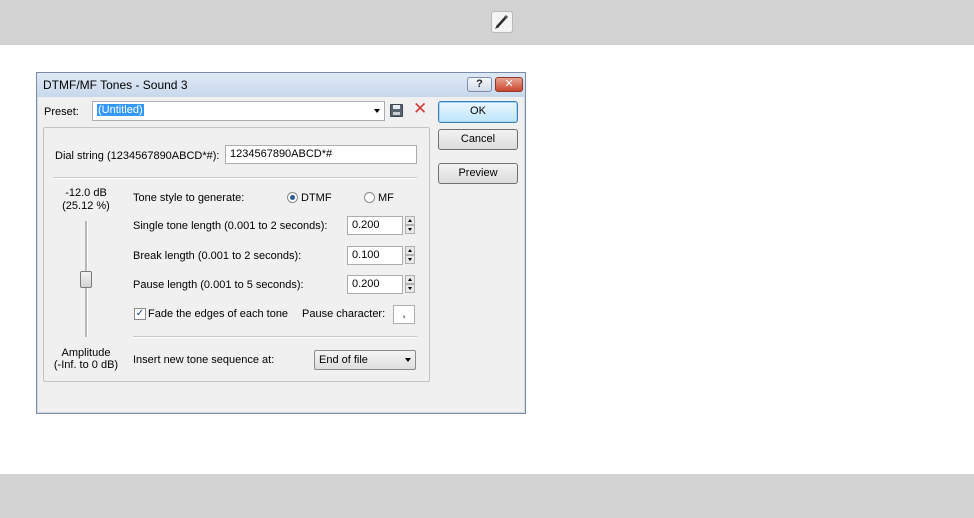 The width and height of the screenshot is (974, 518). Describe the element at coordinates (487, 22) in the screenshot. I see `top-toolbar` at that location.